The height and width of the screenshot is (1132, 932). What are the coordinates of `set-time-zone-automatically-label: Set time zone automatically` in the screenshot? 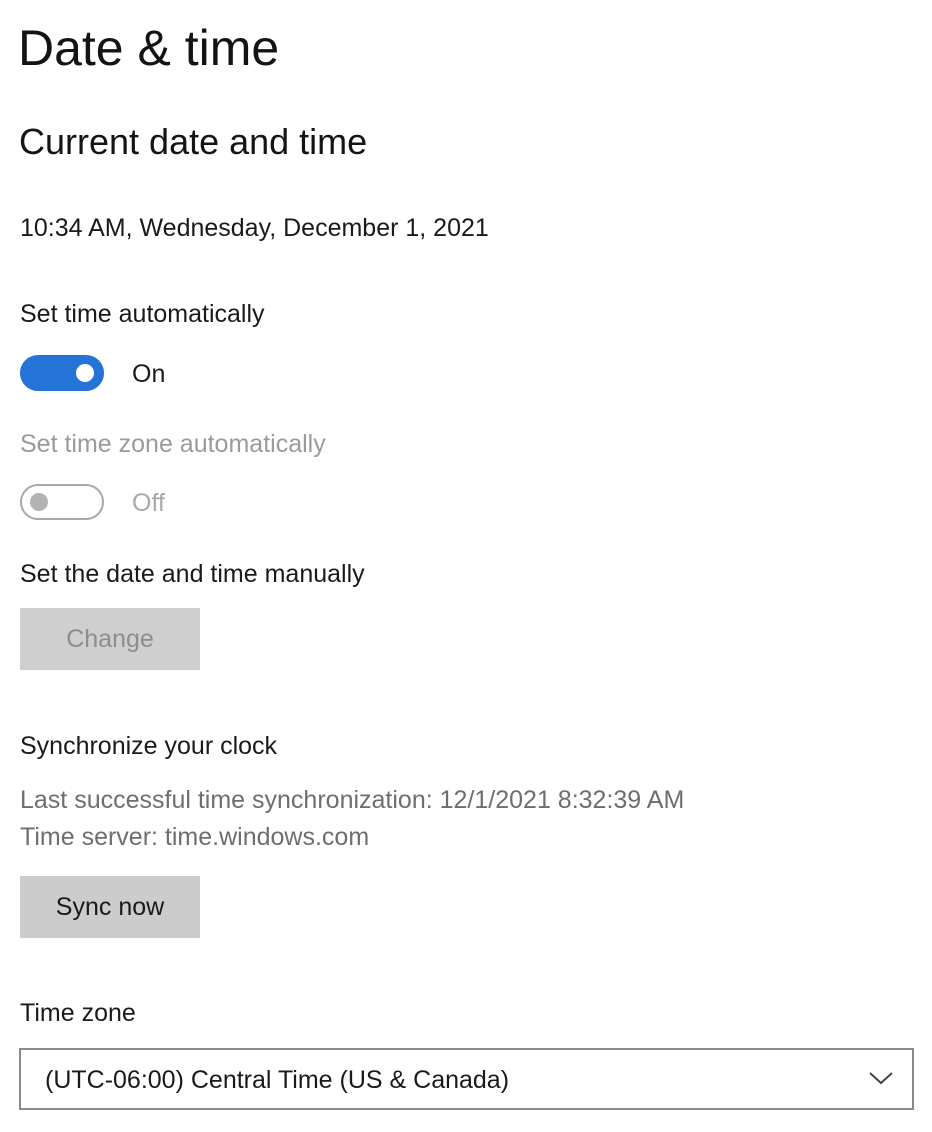 It's located at (173, 444).